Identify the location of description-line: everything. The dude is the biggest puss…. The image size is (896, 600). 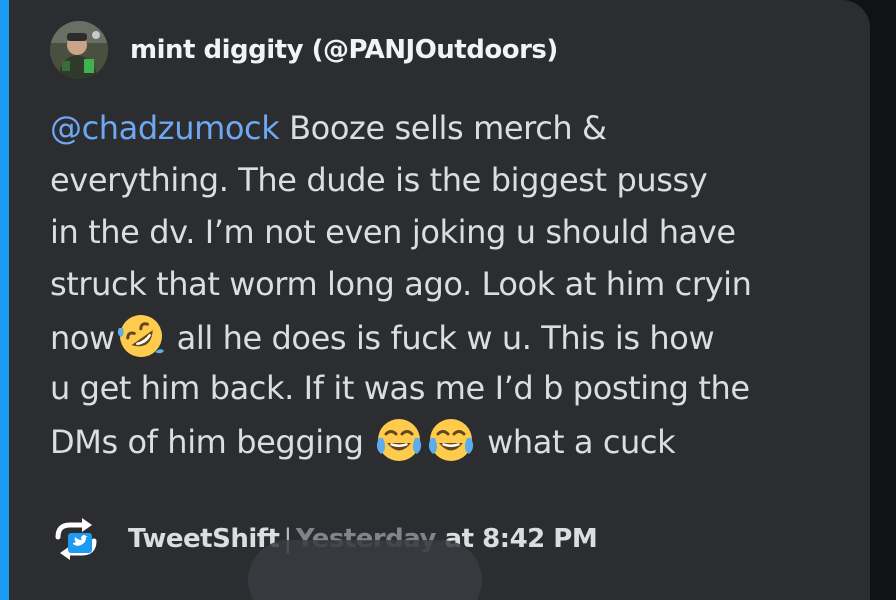
(379, 180).